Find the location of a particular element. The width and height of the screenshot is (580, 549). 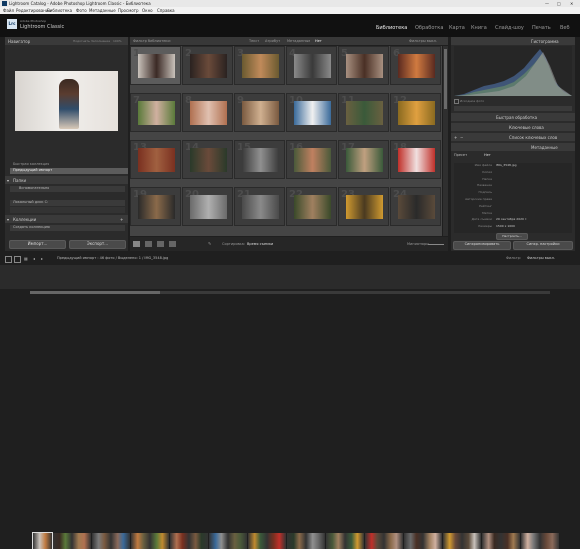

filter-tab-text: Текст is located at coordinates (254, 41).